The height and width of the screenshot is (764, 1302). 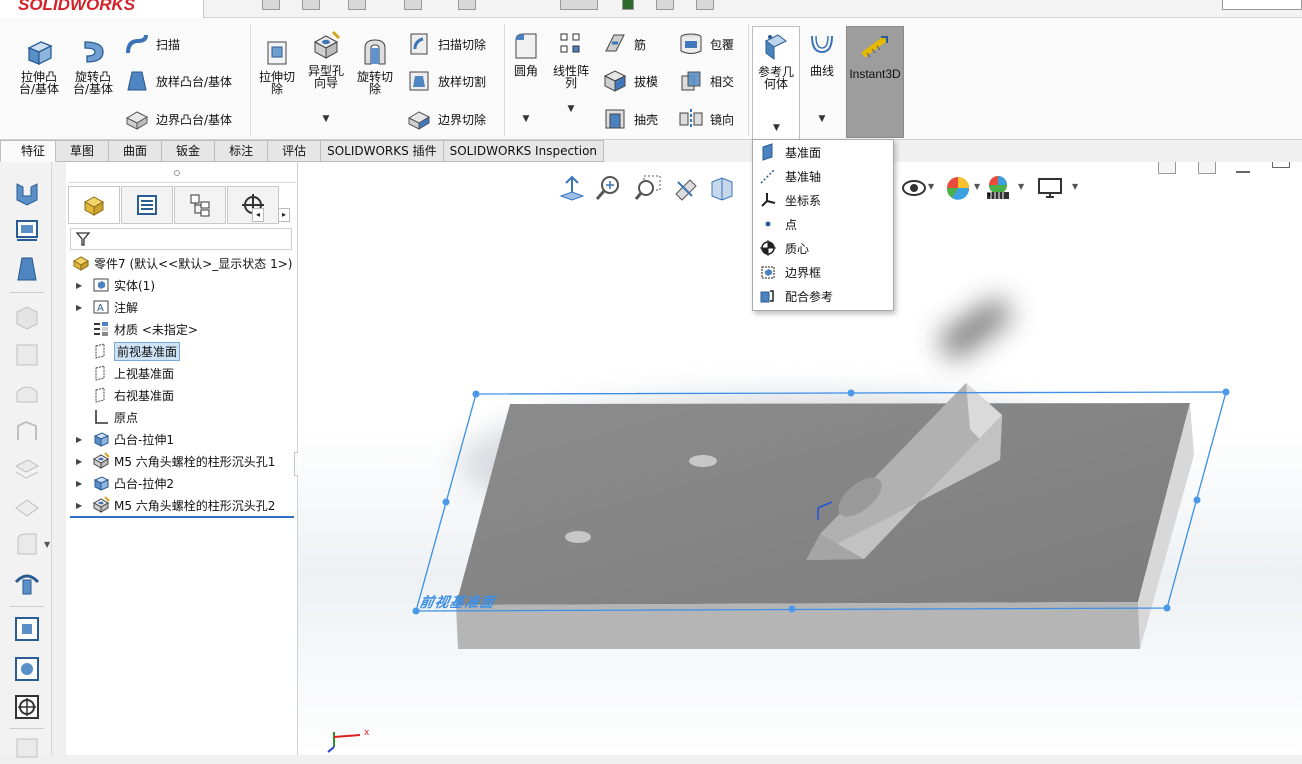 I want to click on tab-solidworks-addins: SOLIDWORKS 插件, so click(x=382, y=151).